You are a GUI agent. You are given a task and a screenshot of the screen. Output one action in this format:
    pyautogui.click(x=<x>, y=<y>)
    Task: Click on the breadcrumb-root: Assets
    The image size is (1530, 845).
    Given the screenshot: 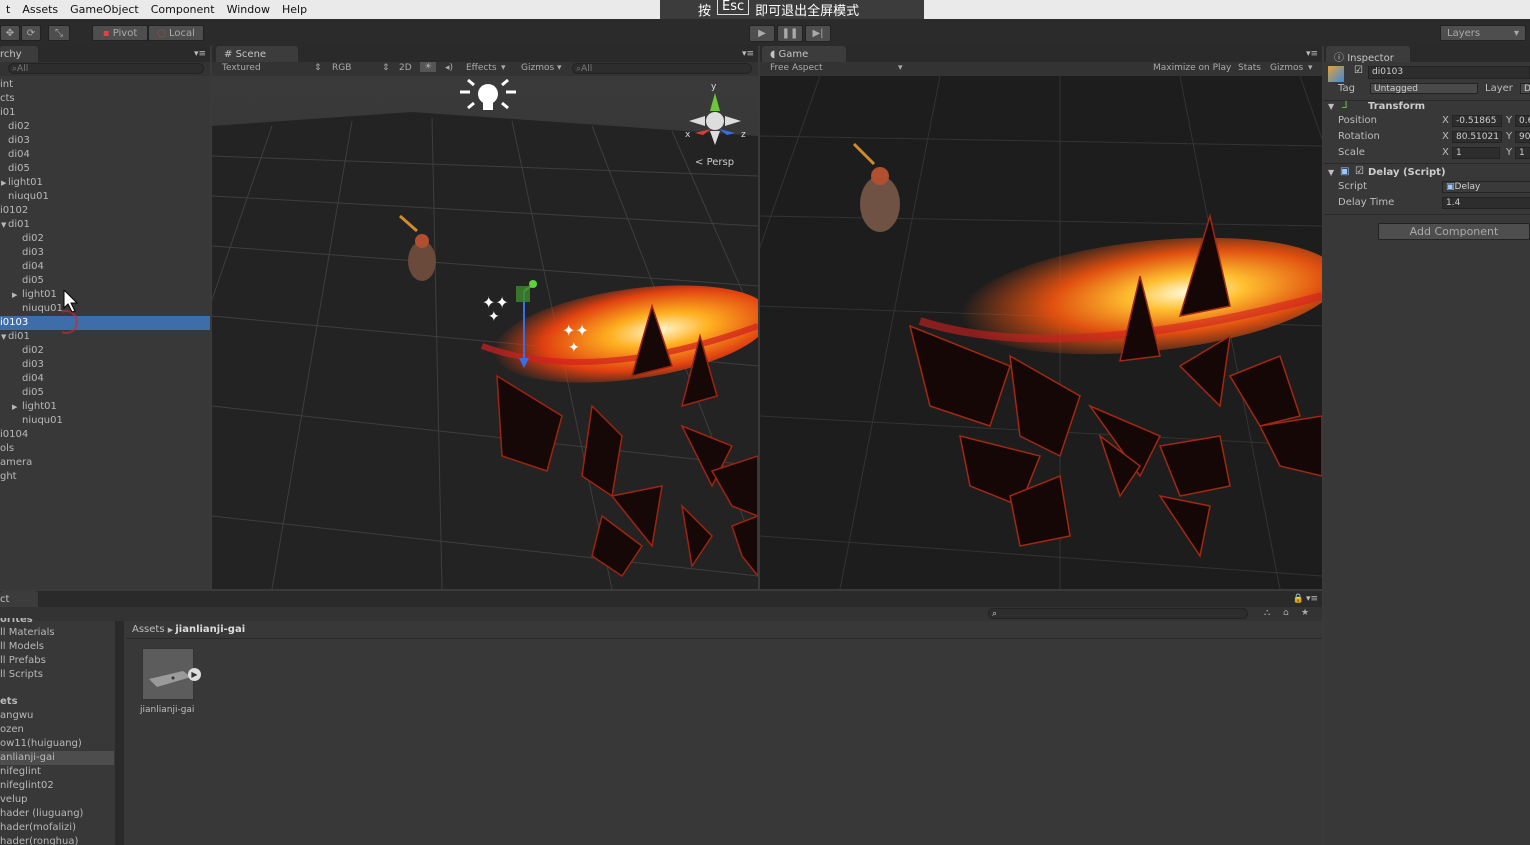 What is the action you would take?
    pyautogui.click(x=148, y=629)
    